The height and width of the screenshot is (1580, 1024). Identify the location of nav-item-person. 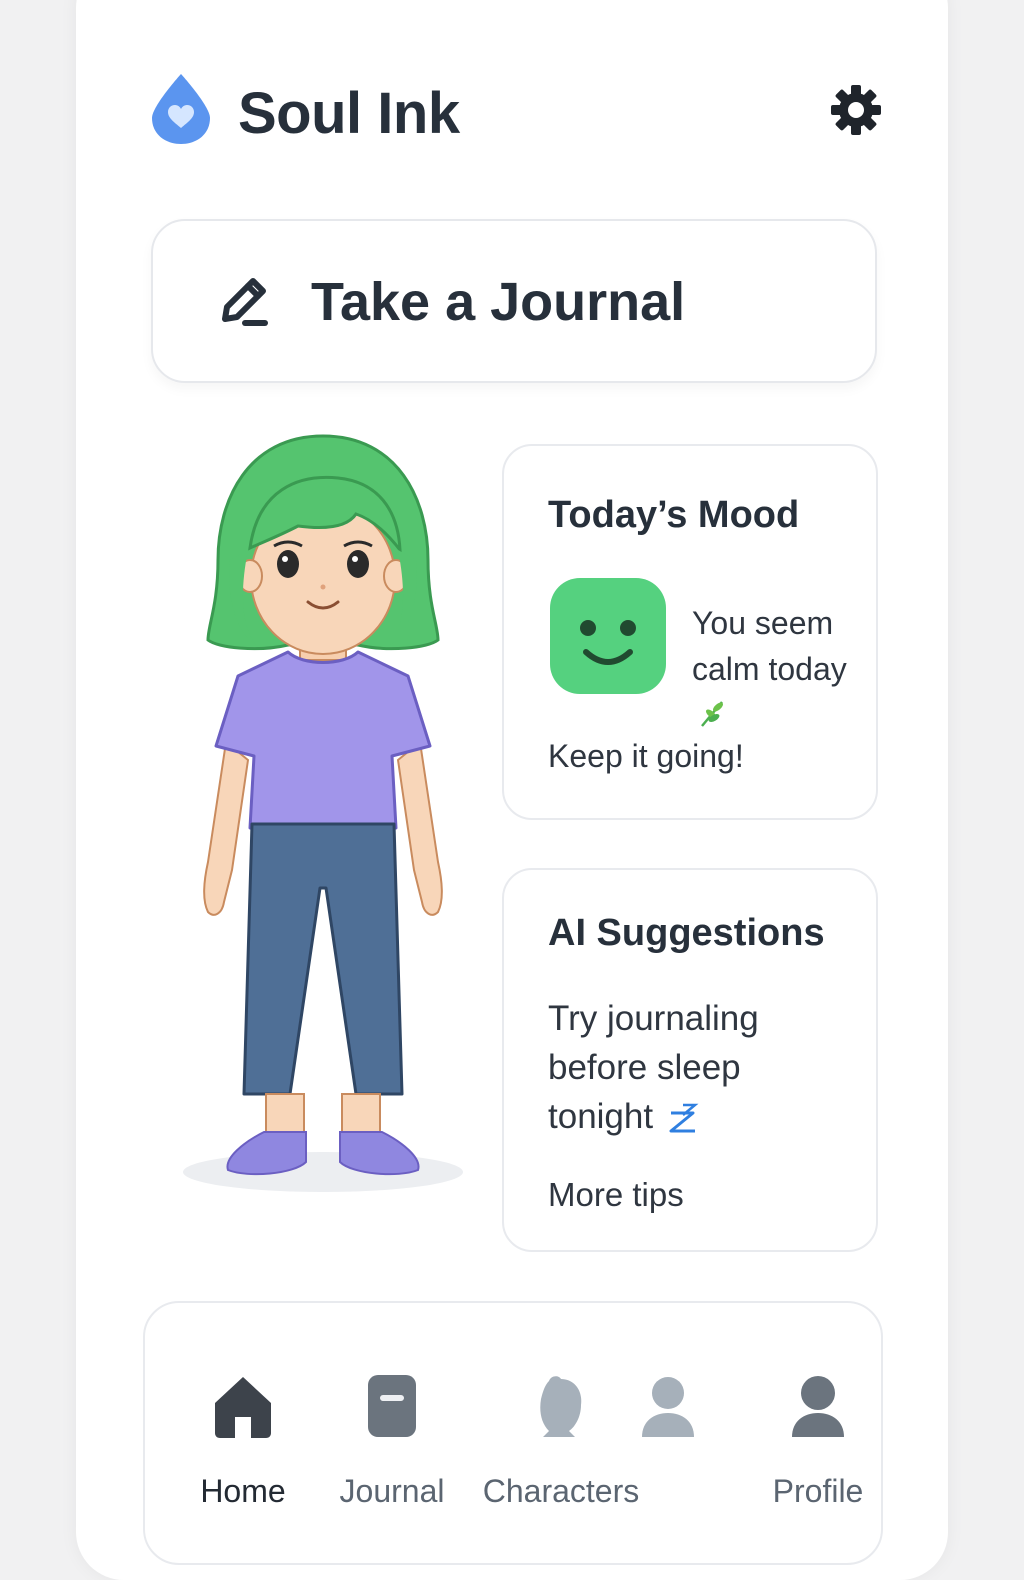
(668, 1423).